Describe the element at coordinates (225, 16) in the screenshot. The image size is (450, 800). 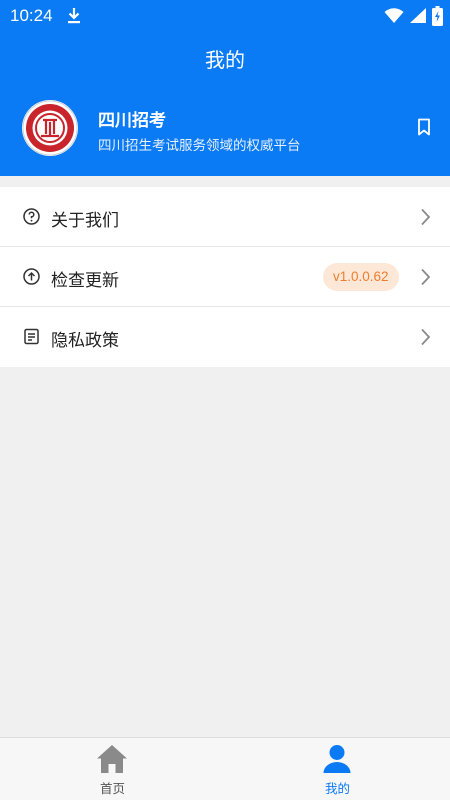
I see `status-bar: 10:24` at that location.